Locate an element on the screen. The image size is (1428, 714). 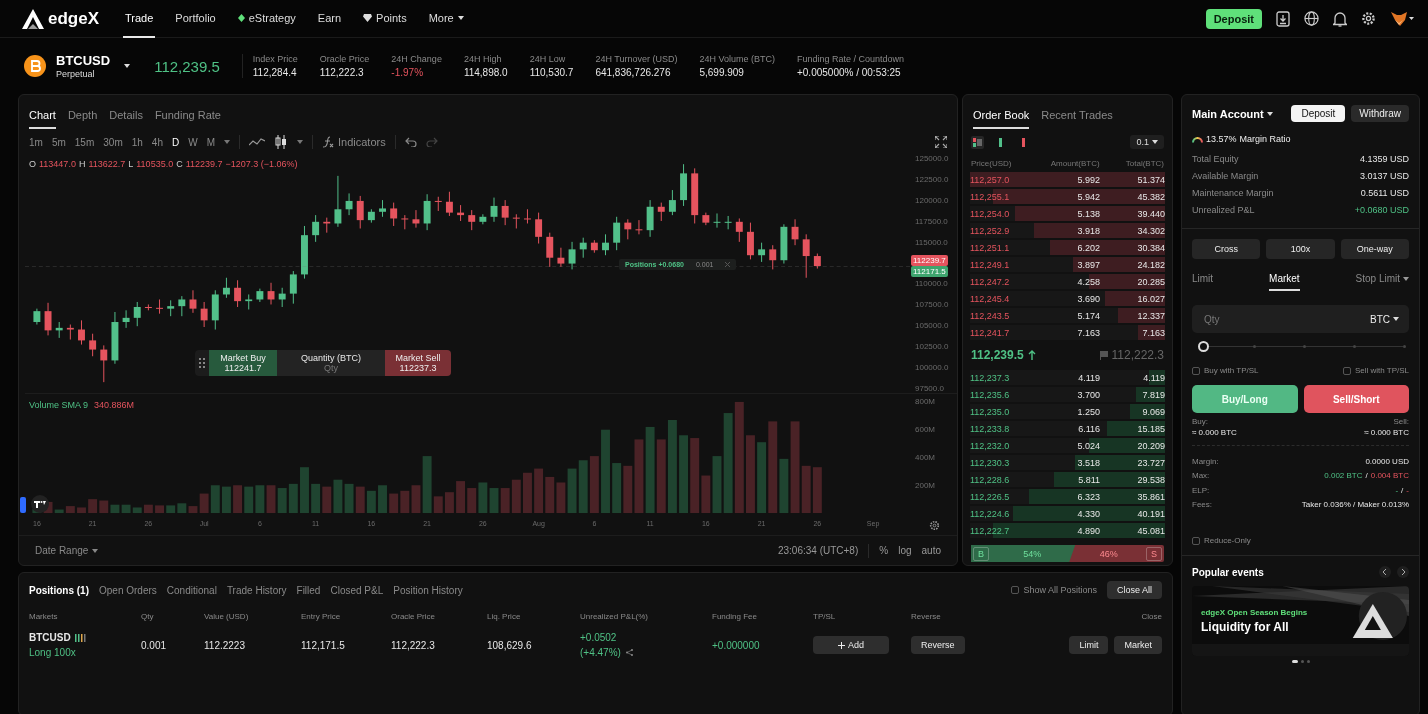
book-view-button is located at coordinates (977, 142).